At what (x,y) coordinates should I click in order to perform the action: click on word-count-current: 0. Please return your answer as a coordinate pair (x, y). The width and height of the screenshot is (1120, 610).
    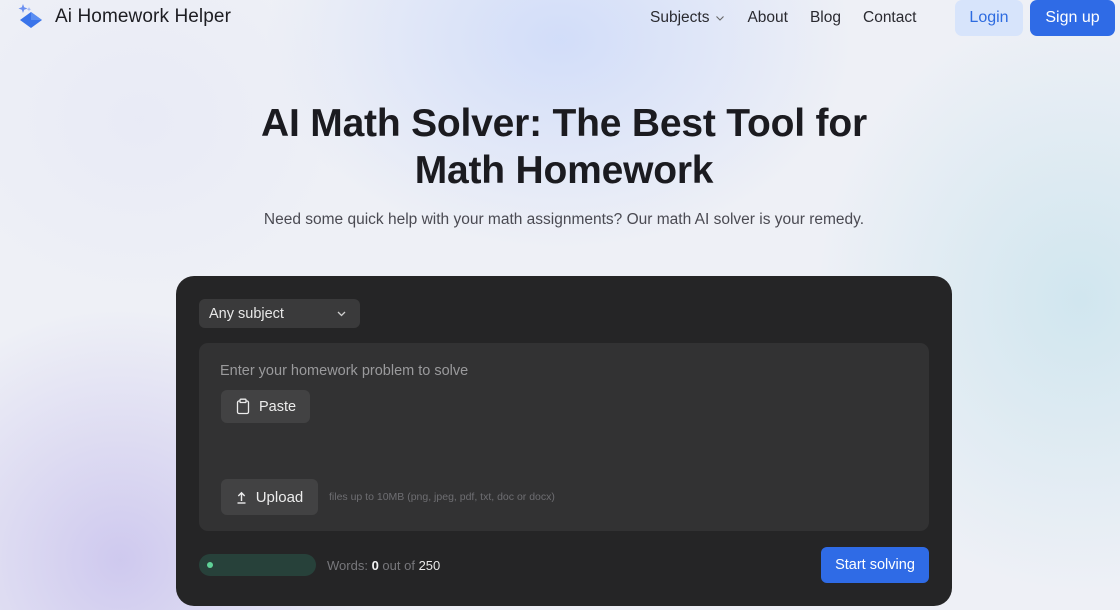
    Looking at the image, I should click on (375, 565).